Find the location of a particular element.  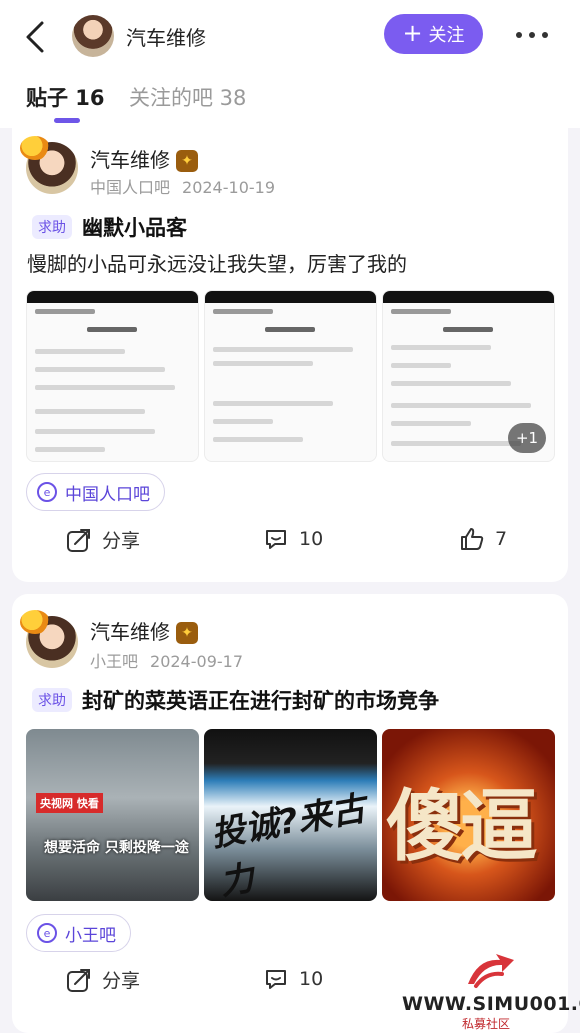

post-forum: 小王吧 is located at coordinates (114, 661).